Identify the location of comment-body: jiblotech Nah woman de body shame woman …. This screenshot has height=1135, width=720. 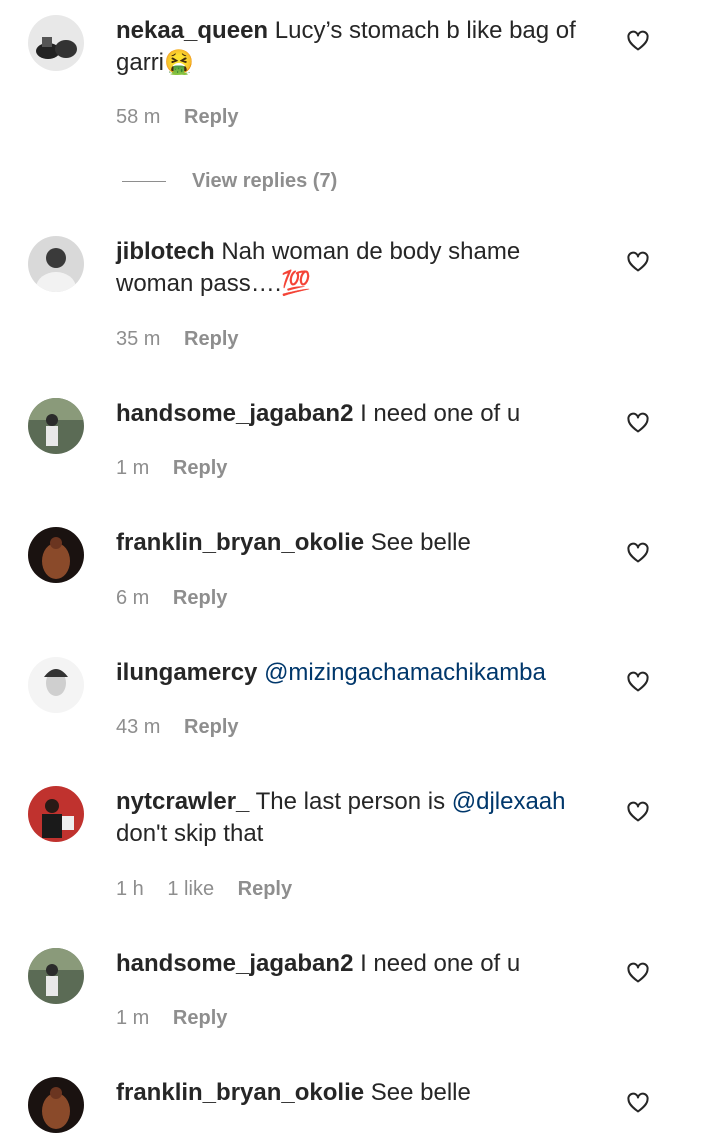
(356, 268).